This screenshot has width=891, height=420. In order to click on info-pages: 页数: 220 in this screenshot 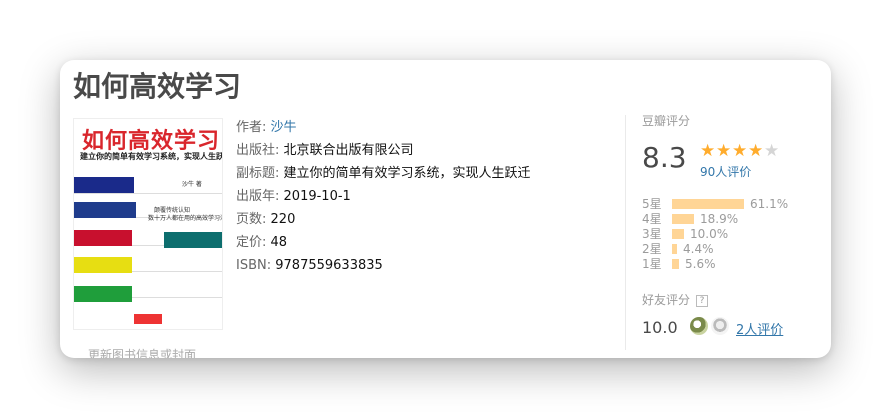, I will do `click(266, 219)`.